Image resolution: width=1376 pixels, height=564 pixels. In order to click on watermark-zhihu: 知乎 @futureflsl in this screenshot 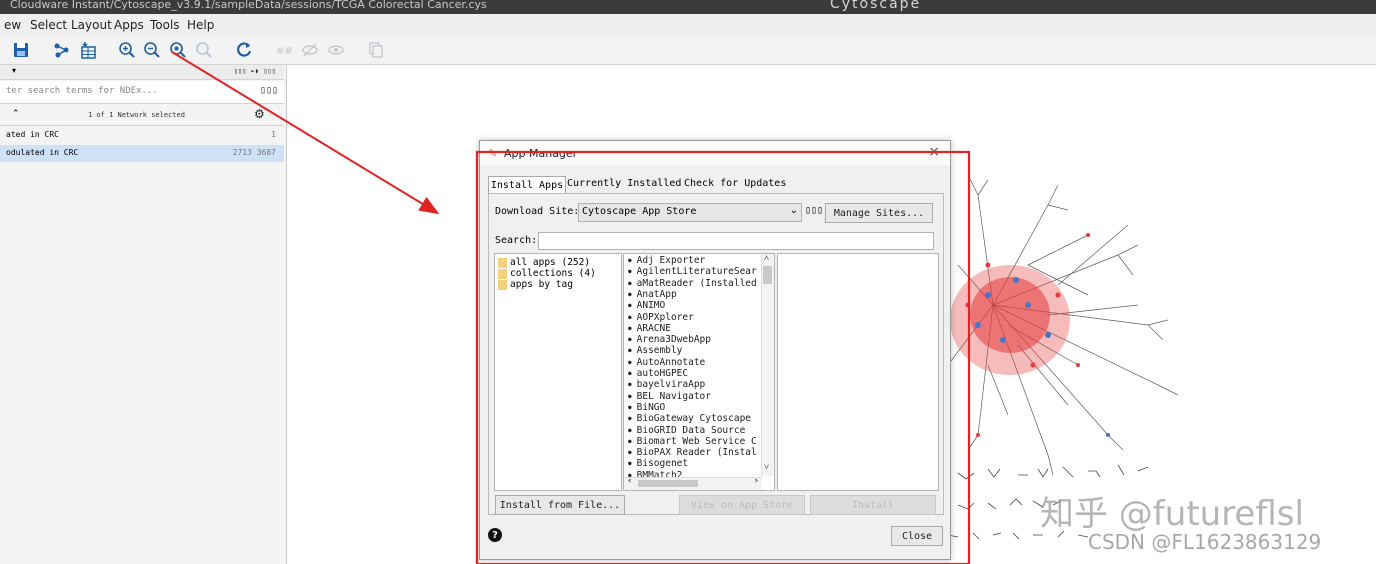, I will do `click(1172, 514)`.